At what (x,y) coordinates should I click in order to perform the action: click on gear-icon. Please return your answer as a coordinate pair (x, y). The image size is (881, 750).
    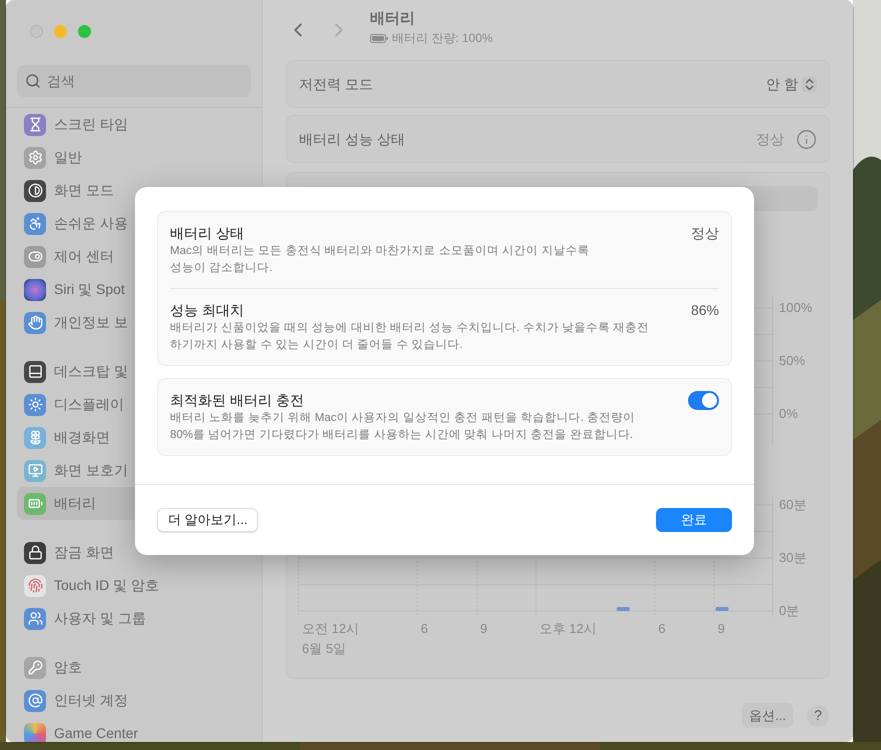
    Looking at the image, I should click on (35, 157).